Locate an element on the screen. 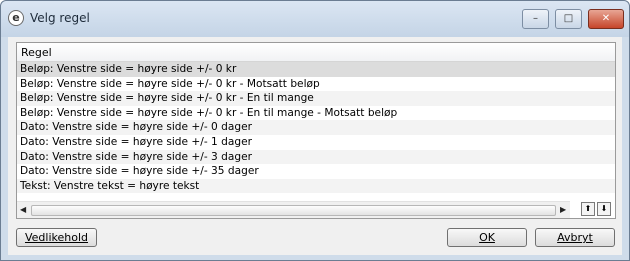 Image resolution: width=630 pixels, height=261 pixels. close-button: ✕ is located at coordinates (606, 19).